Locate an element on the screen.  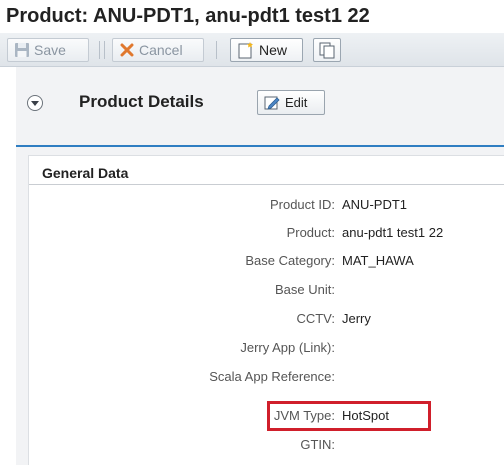
field-label: CCTV: is located at coordinates (315, 318).